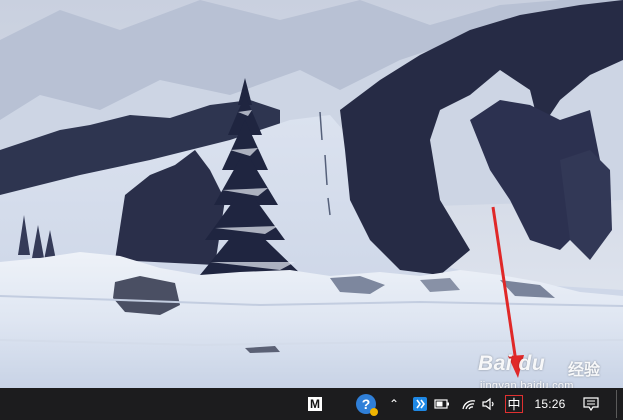 The height and width of the screenshot is (420, 623). I want to click on watermark-brand-cn: 经验, so click(584, 370).